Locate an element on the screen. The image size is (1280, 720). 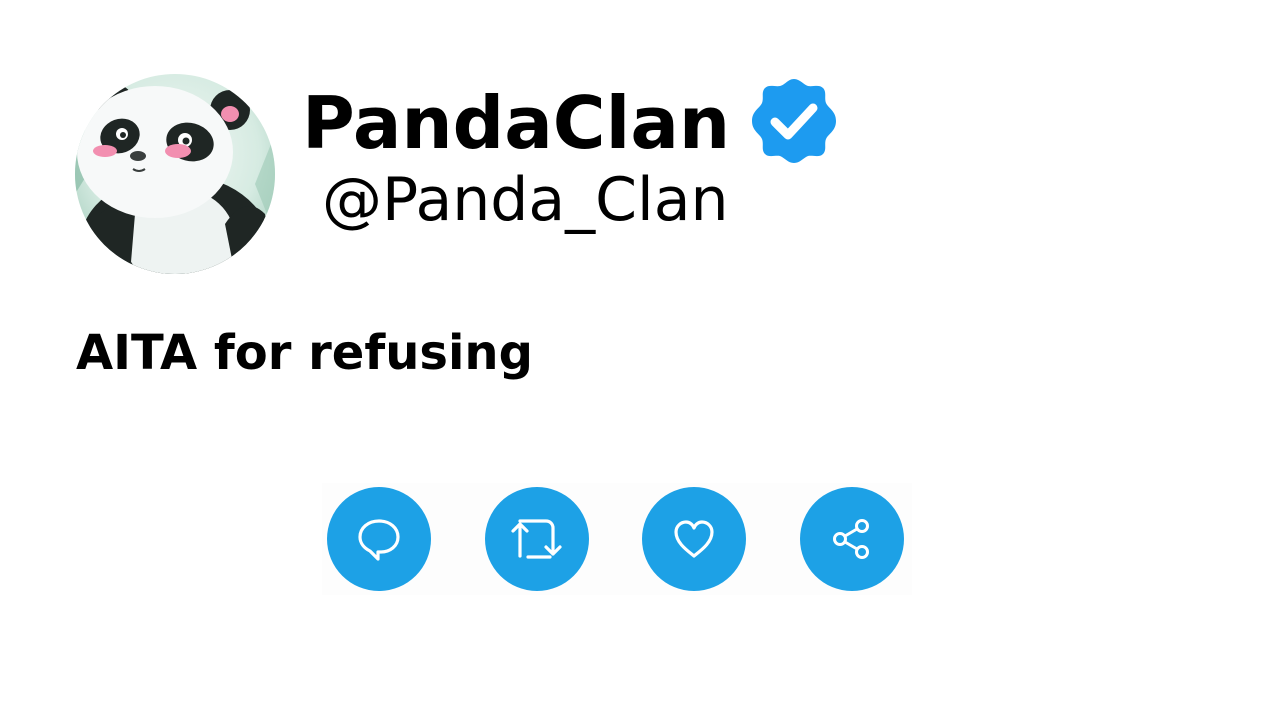
reply-button is located at coordinates (379, 539).